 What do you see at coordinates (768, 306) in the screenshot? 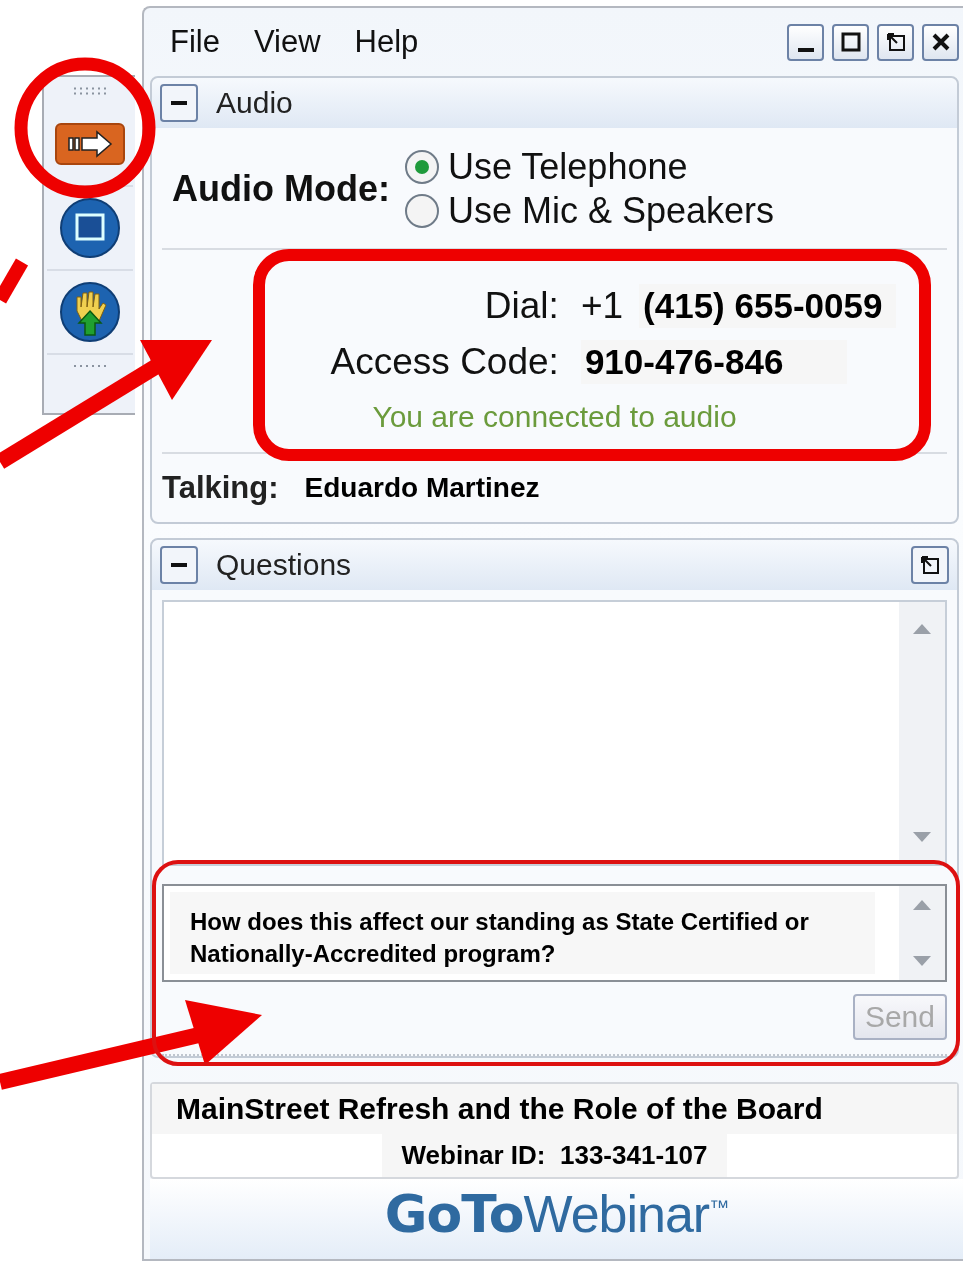
I see `phone-number: (415) 655-0059` at bounding box center [768, 306].